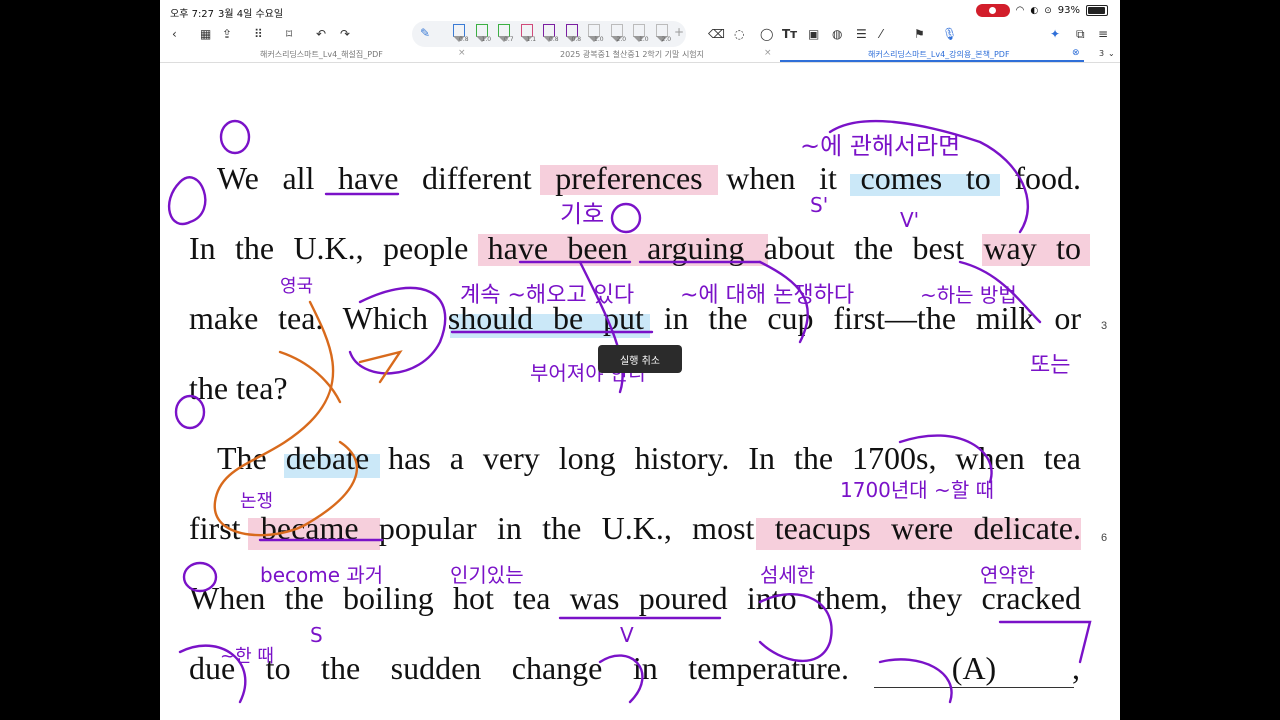 Image resolution: width=1280 pixels, height=720 pixels. Describe the element at coordinates (503, 35) in the screenshot. I see `pen-slot-3: 0.7` at that location.